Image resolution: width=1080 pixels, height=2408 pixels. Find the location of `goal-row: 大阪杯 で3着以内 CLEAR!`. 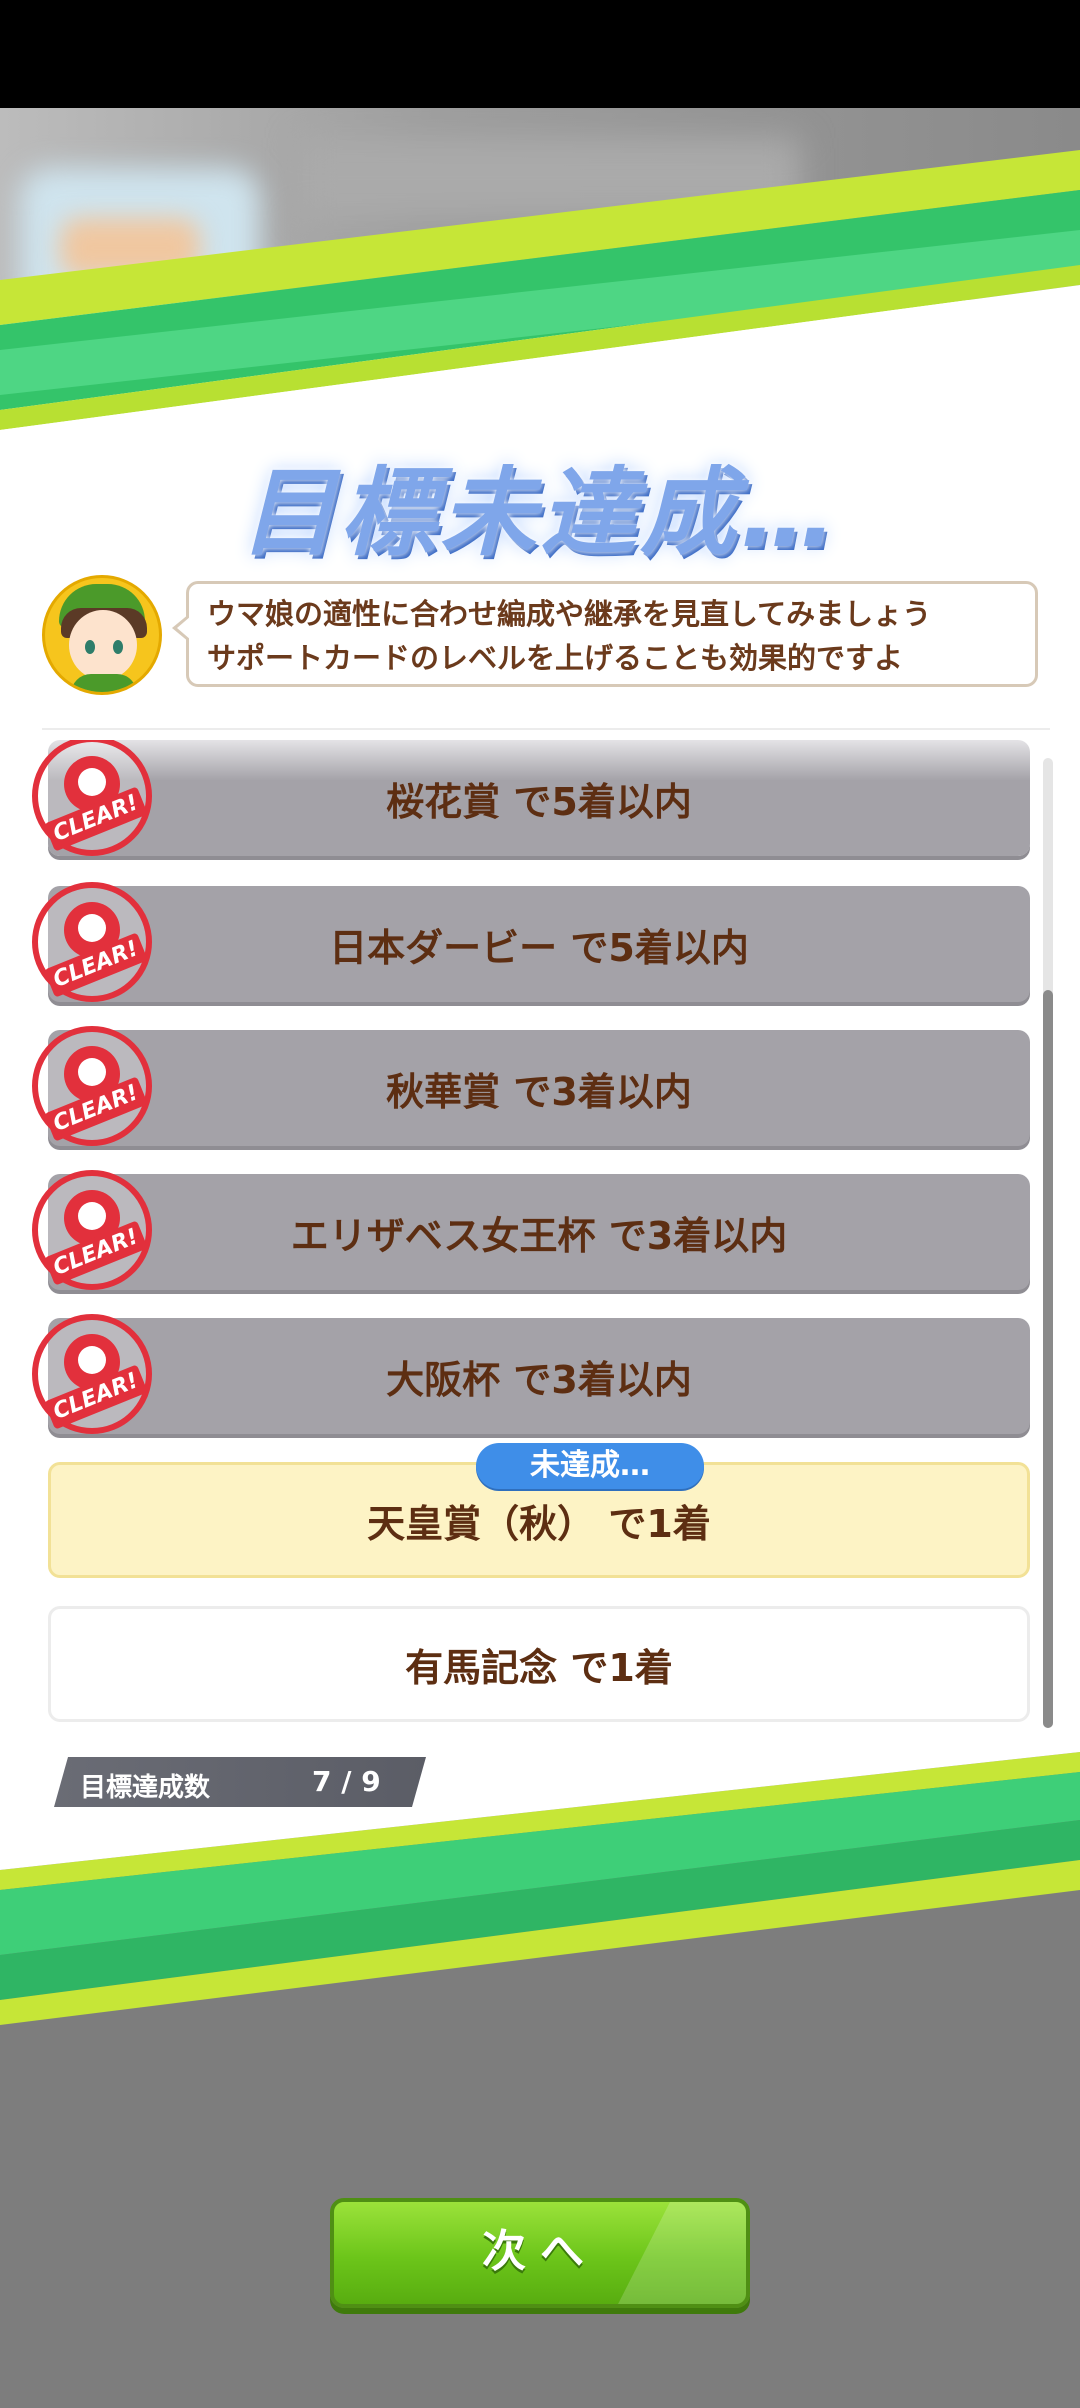

goal-row: 大阪杯 で3着以内 CLEAR! is located at coordinates (531, 1374).